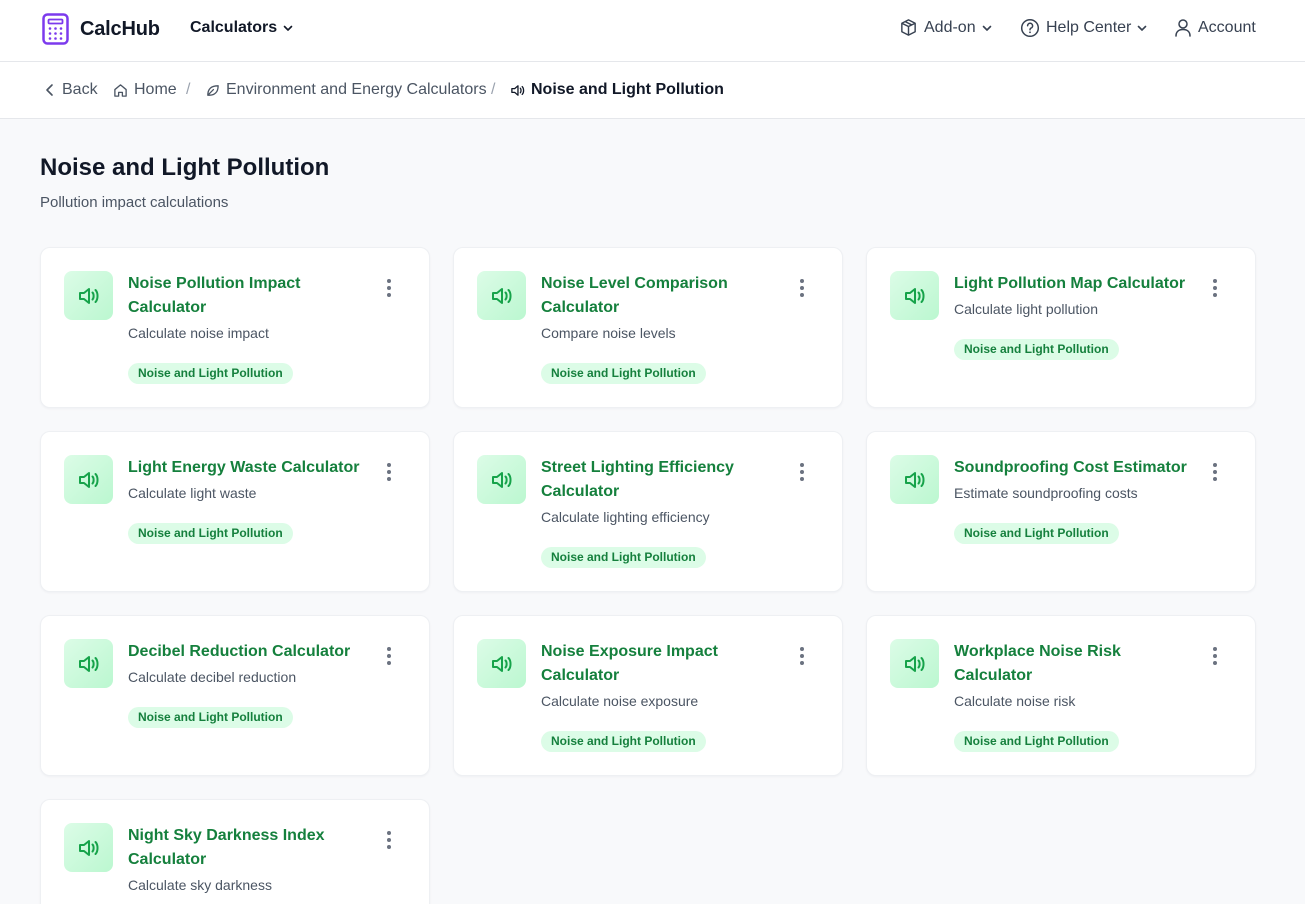  What do you see at coordinates (627, 89) in the screenshot?
I see `breadcrumb-current-label: Noise and Light Pollution` at bounding box center [627, 89].